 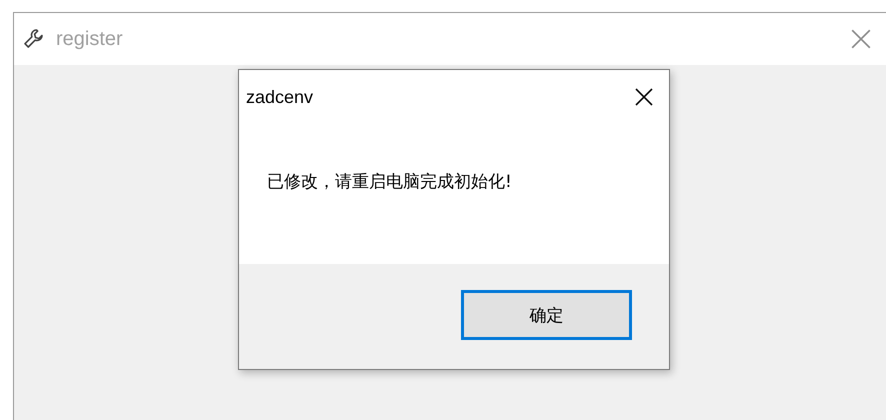 I want to click on window-title: register, so click(x=90, y=39).